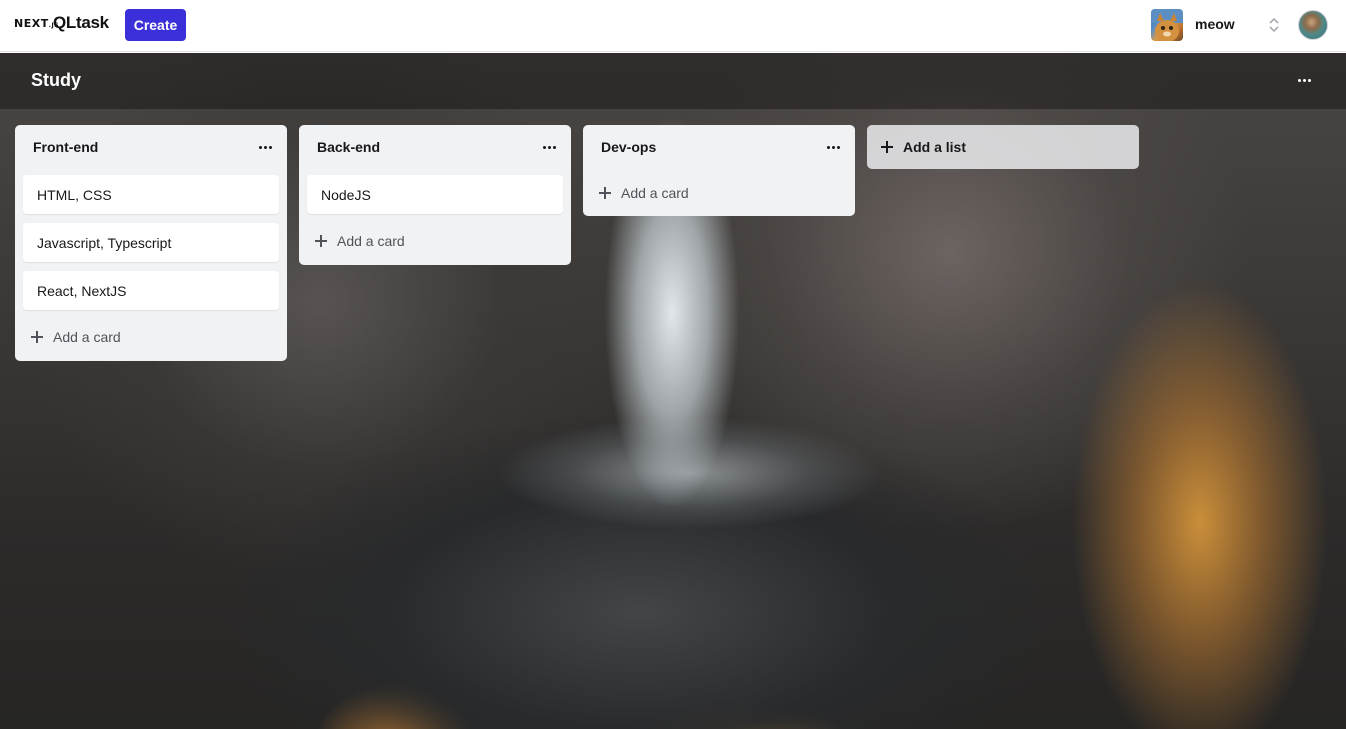 This screenshot has height=729, width=1346. I want to click on add-list-label: Add a list, so click(935, 147).